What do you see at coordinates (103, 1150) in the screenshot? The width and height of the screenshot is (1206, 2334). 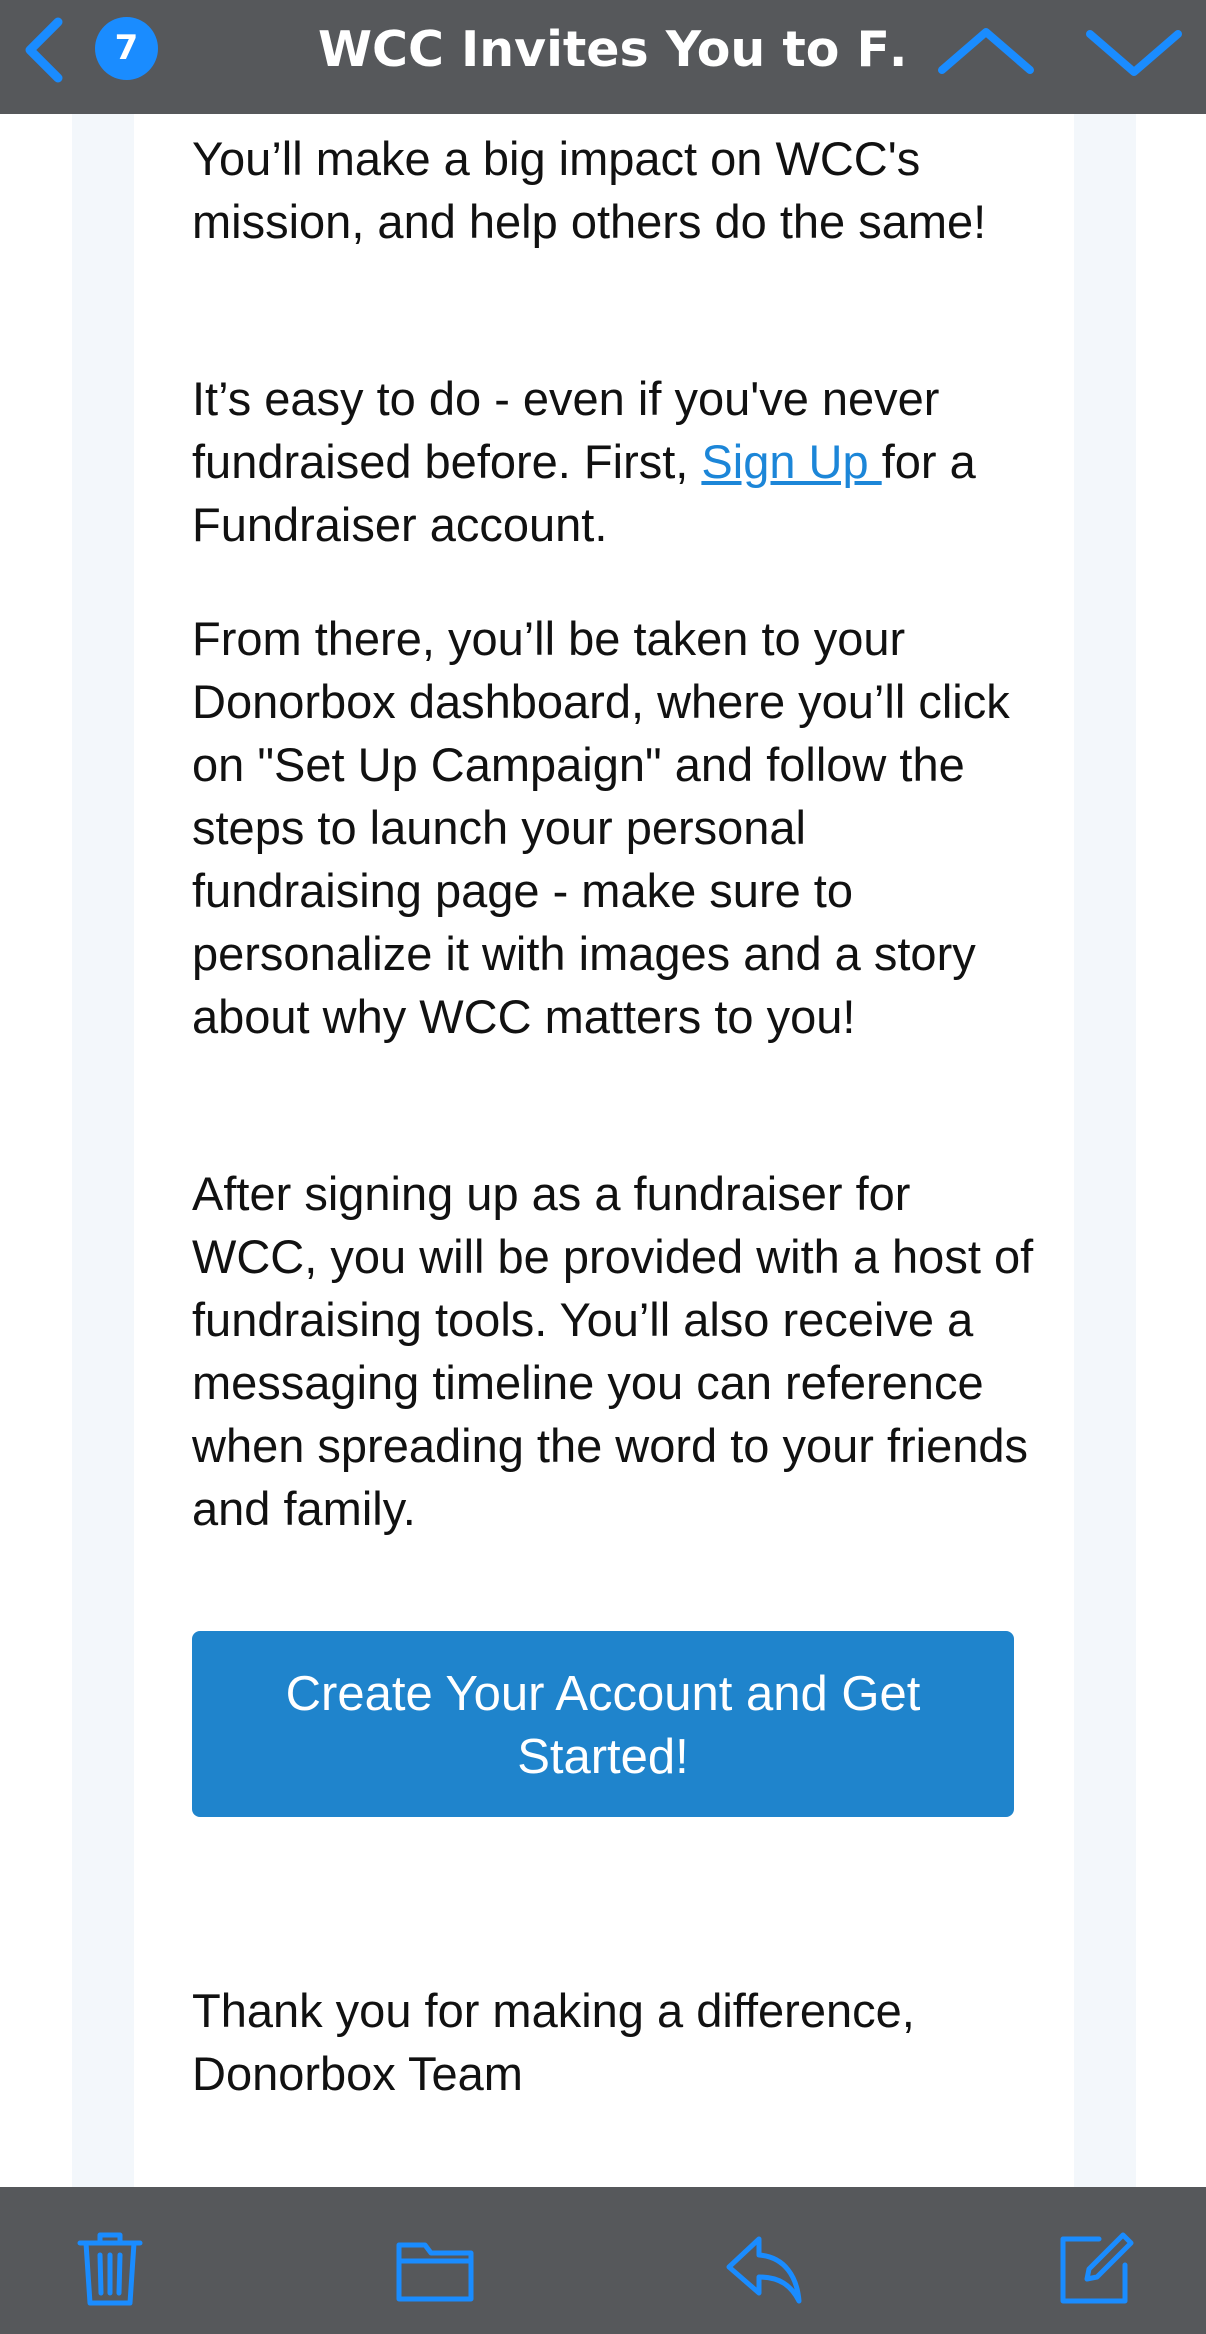 I see `email-gutter-left` at bounding box center [103, 1150].